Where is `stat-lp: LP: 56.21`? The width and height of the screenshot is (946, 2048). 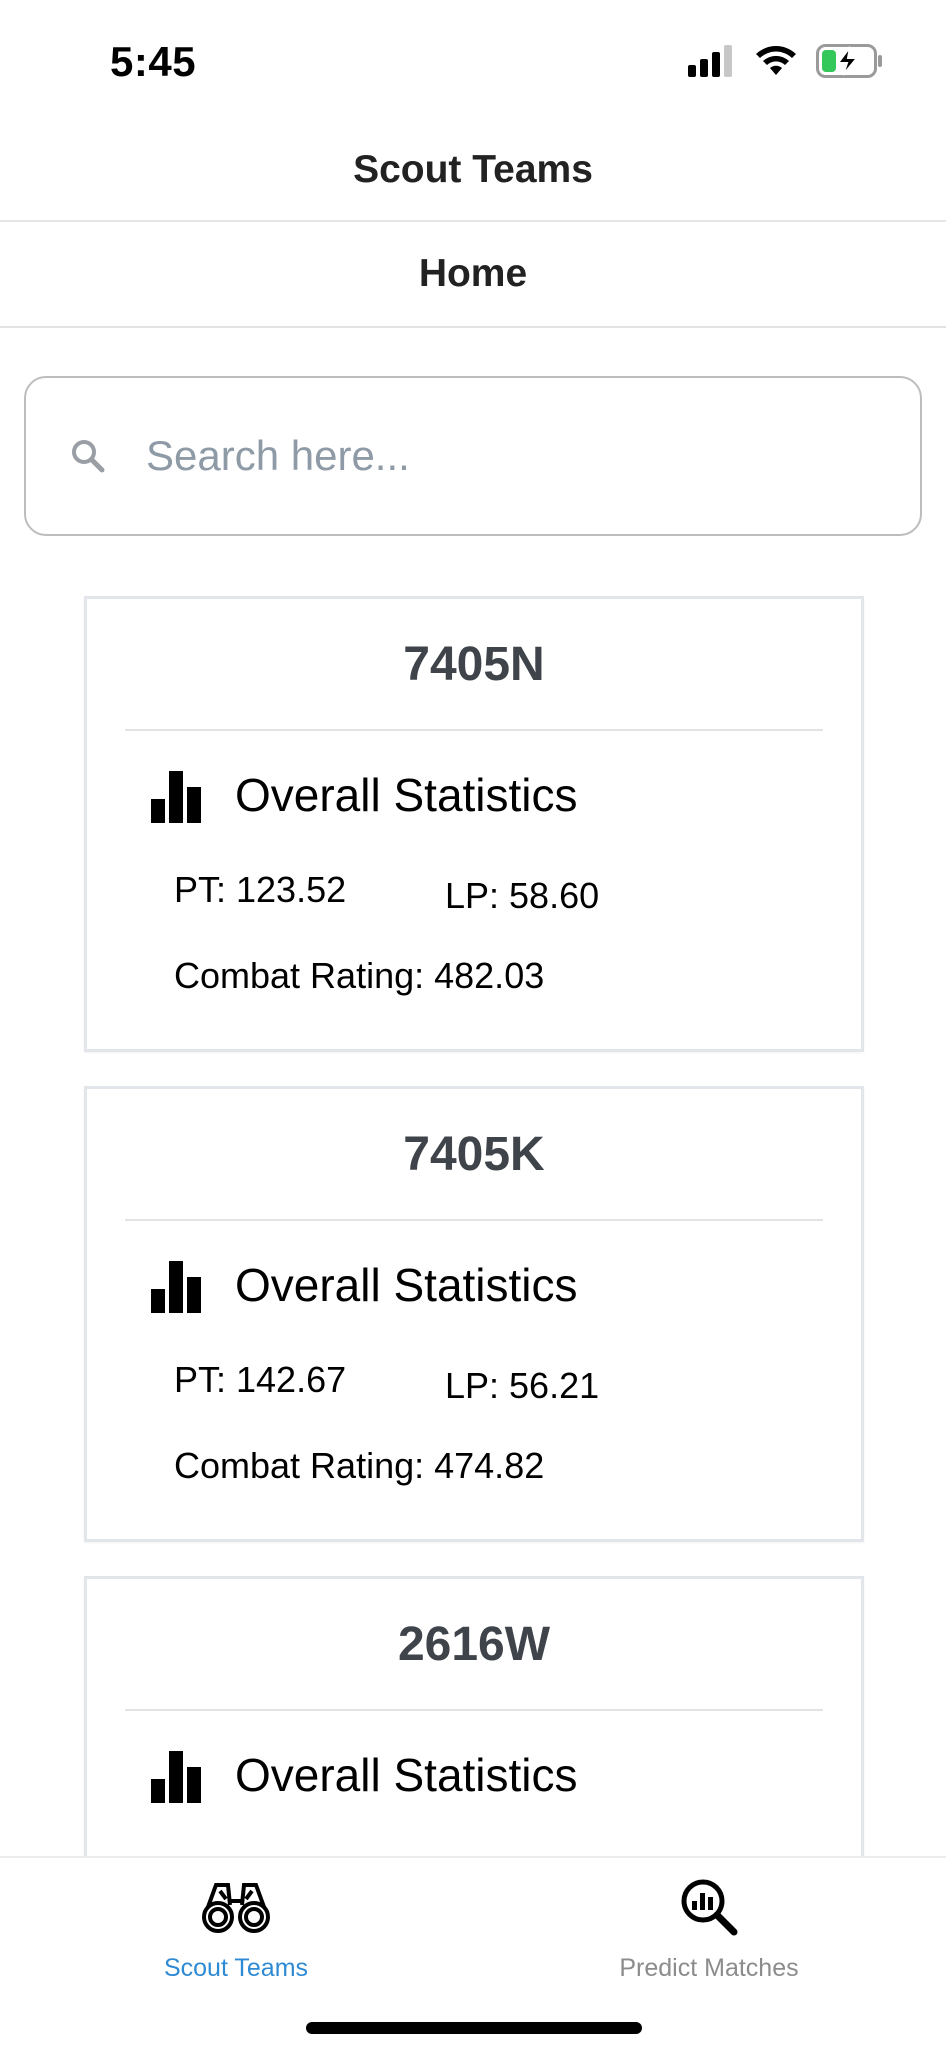 stat-lp: LP: 56.21 is located at coordinates (522, 1385).